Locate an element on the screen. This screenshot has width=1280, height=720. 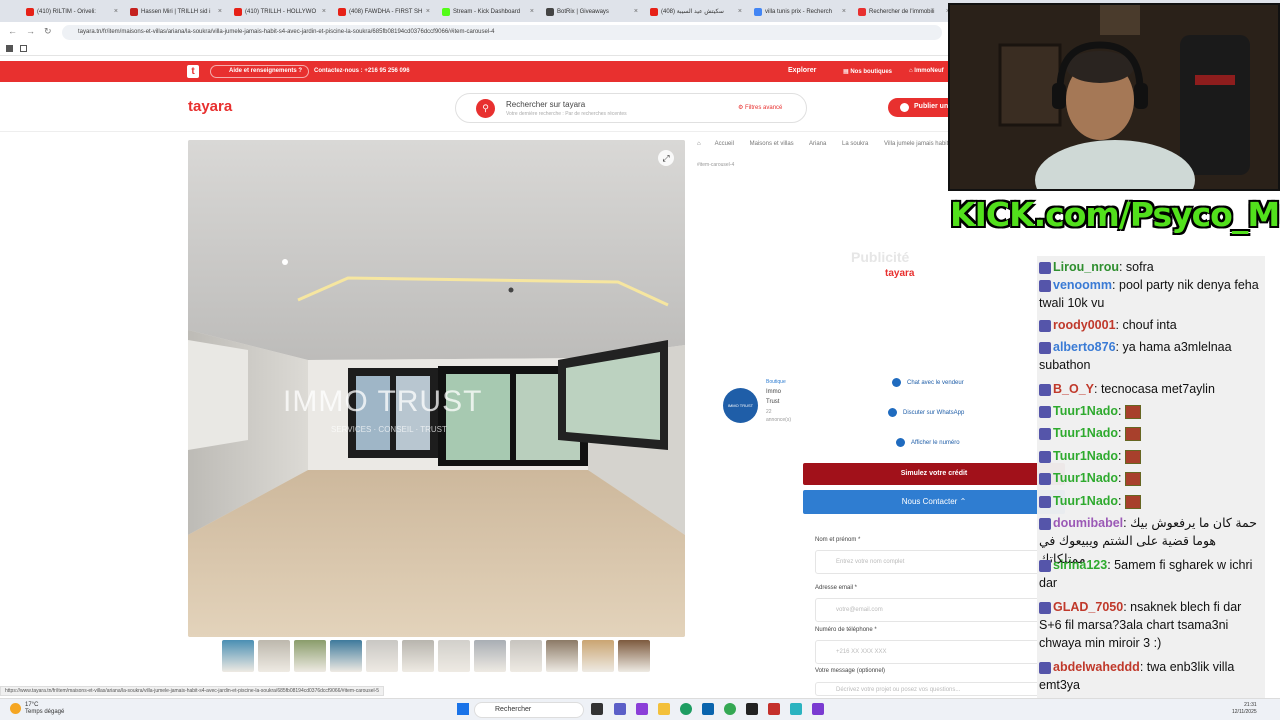
phone-input: +216 XX XXX XXX is located at coordinates (930, 652).